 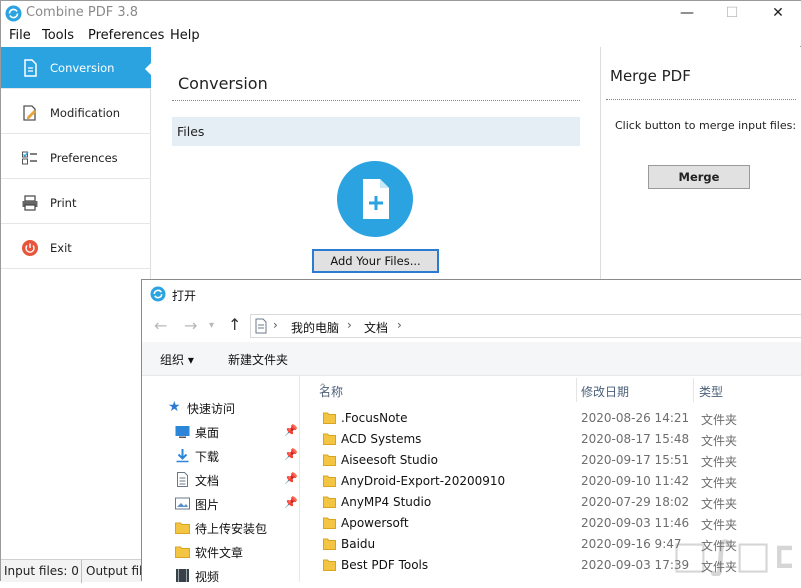 I want to click on recent-locations-icon: ▾, so click(x=211, y=325).